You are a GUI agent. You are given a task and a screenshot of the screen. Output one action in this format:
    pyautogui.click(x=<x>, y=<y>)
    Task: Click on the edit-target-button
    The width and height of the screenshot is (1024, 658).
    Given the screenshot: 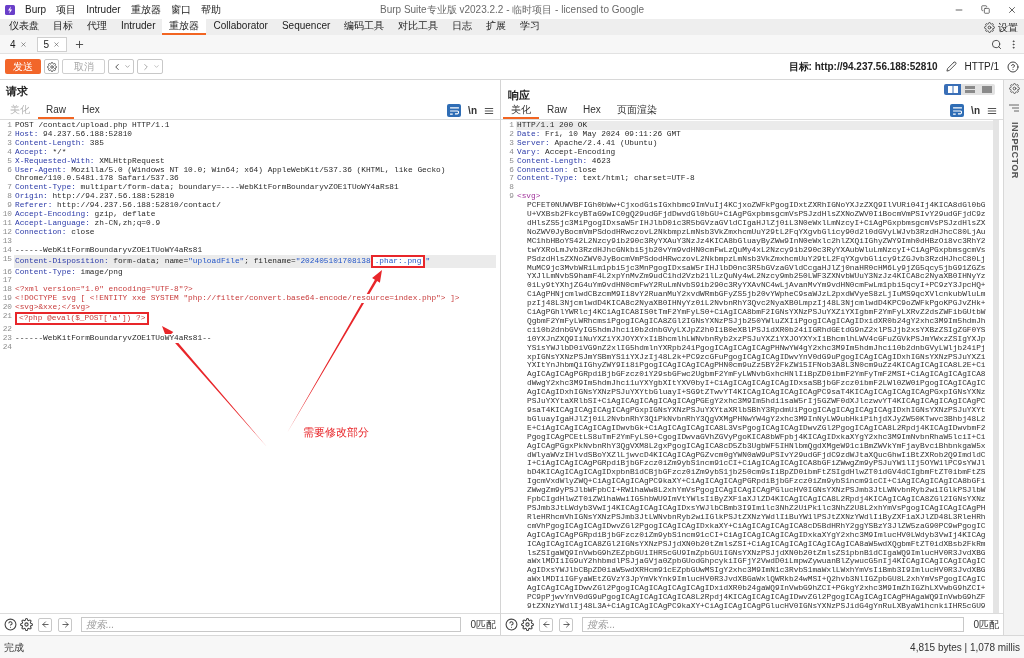 What is the action you would take?
    pyautogui.click(x=951, y=66)
    